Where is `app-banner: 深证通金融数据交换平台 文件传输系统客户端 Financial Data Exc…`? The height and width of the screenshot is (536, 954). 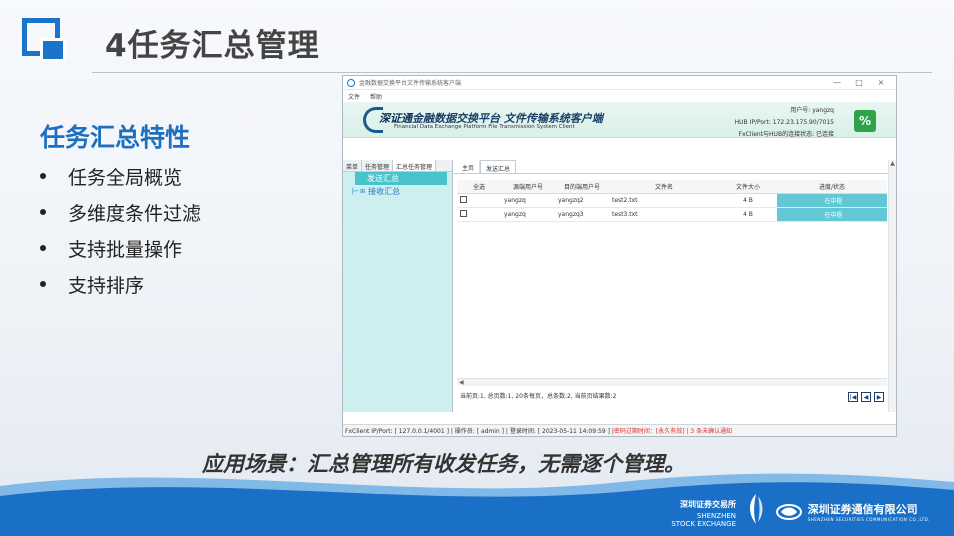 app-banner: 深证通金融数据交换平台 文件传输系统客户端 Financial Data Exc… is located at coordinates (619, 120).